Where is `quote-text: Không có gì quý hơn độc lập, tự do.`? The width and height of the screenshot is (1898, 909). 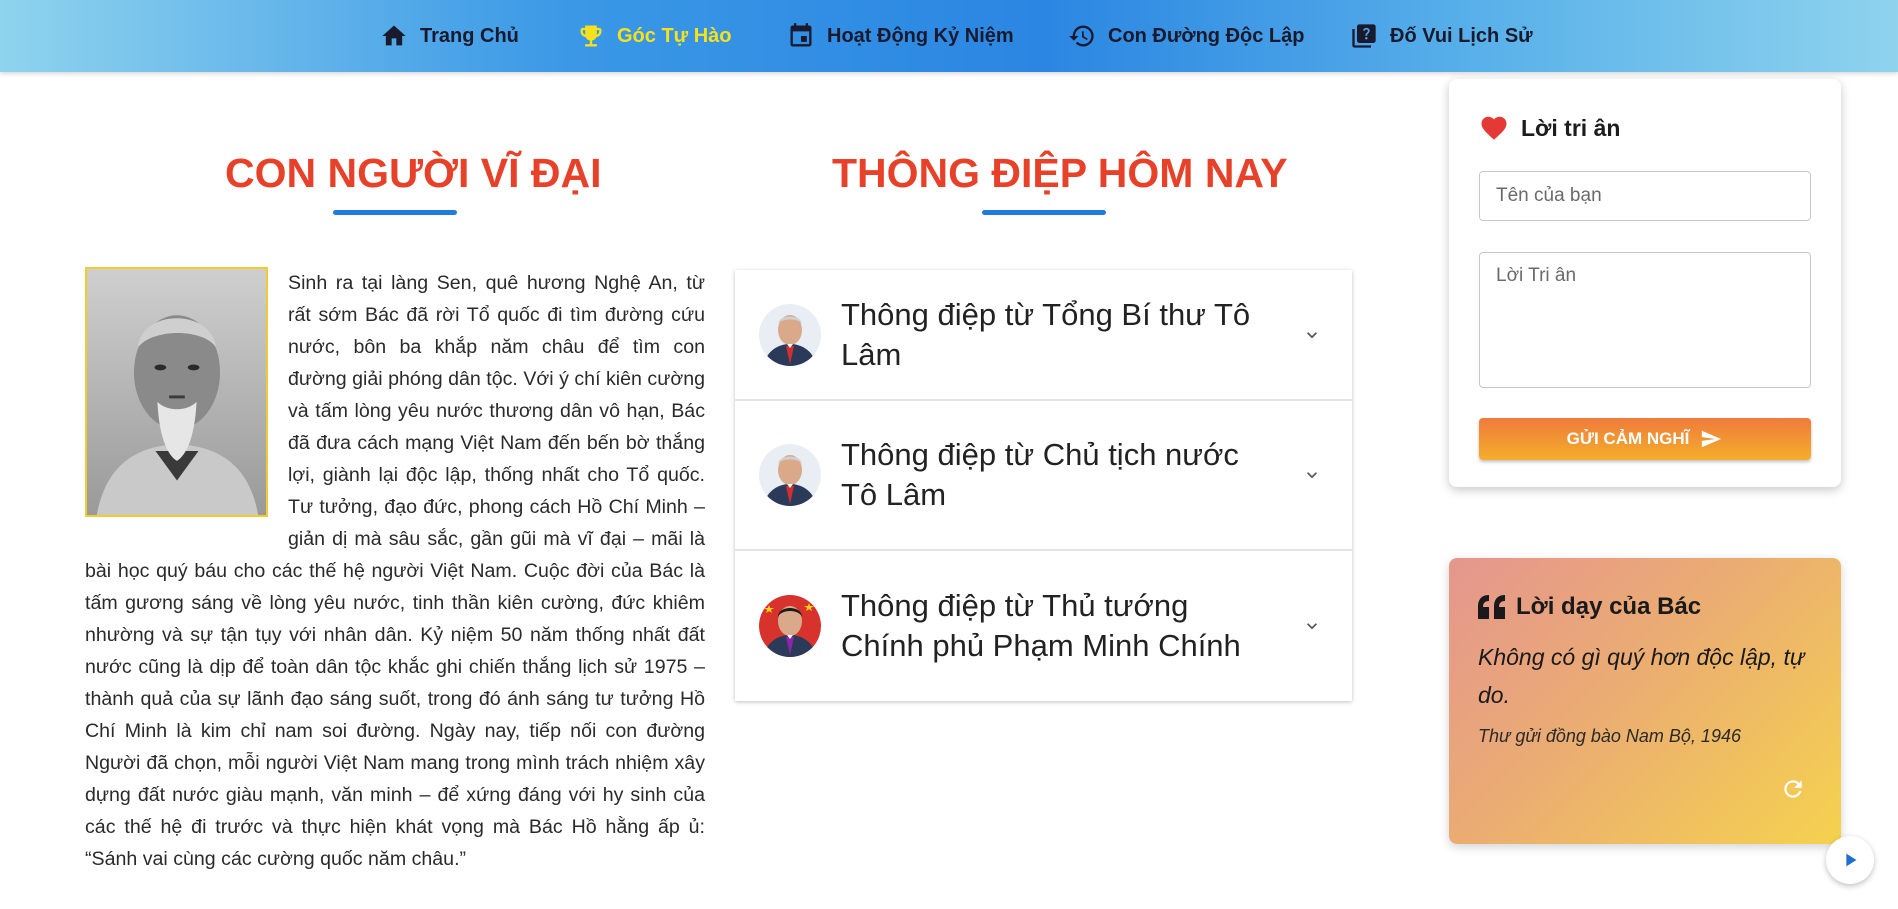 quote-text: Không có gì quý hơn độc lập, tự do. is located at coordinates (1641, 676).